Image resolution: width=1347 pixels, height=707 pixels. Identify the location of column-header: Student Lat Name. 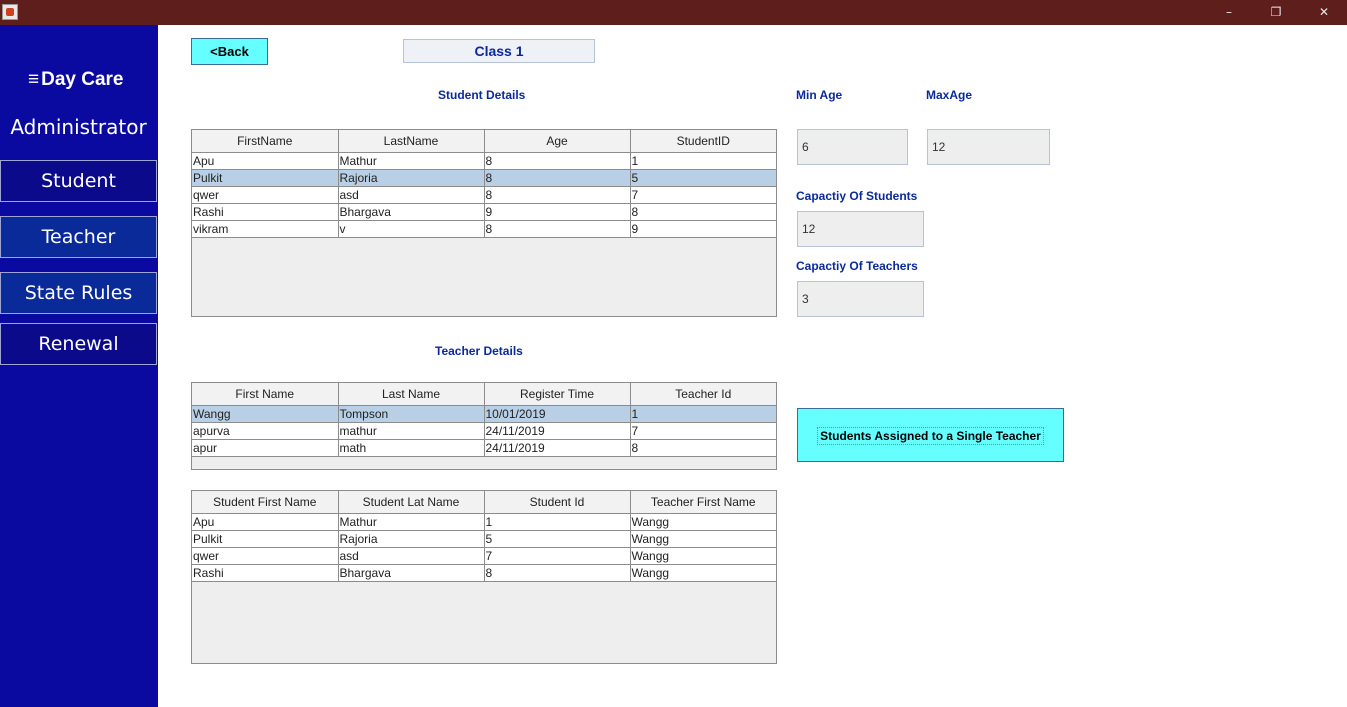
(411, 502).